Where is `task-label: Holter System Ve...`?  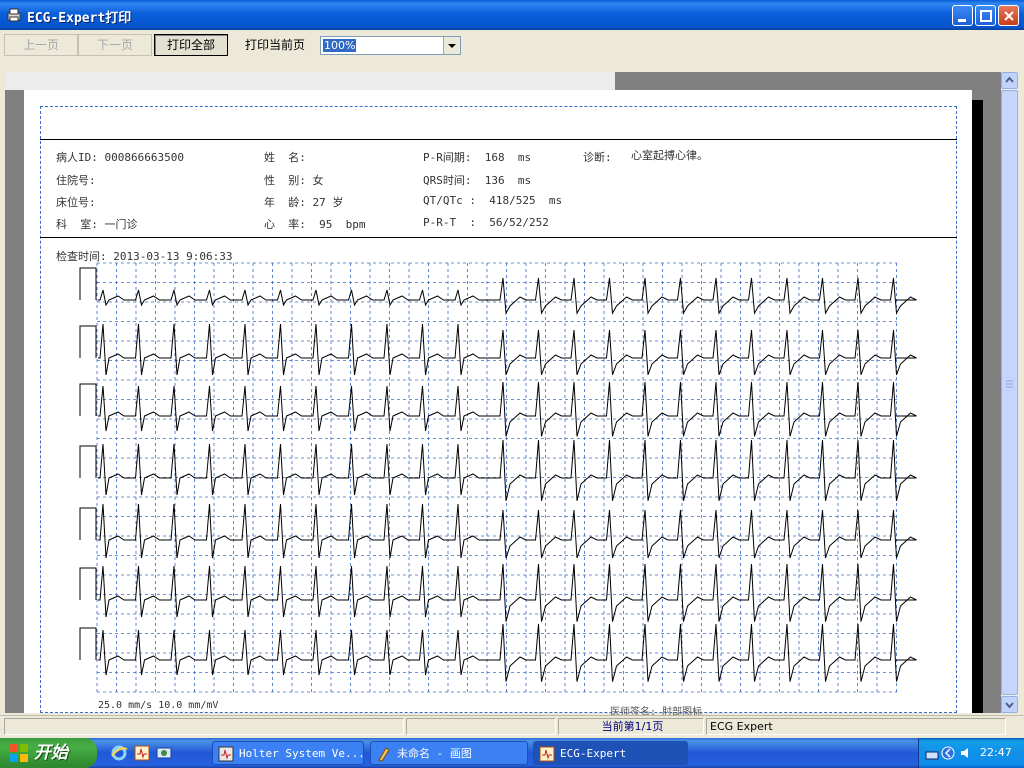
task-label: Holter System Ve... is located at coordinates (301, 753).